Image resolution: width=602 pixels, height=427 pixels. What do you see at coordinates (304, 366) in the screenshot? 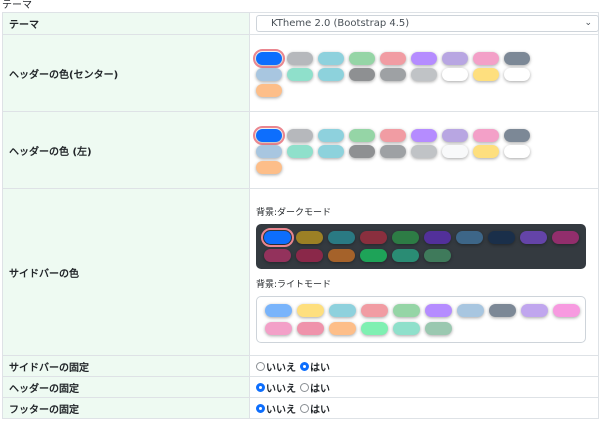
I see `sidebar-fixed-radio-yes` at bounding box center [304, 366].